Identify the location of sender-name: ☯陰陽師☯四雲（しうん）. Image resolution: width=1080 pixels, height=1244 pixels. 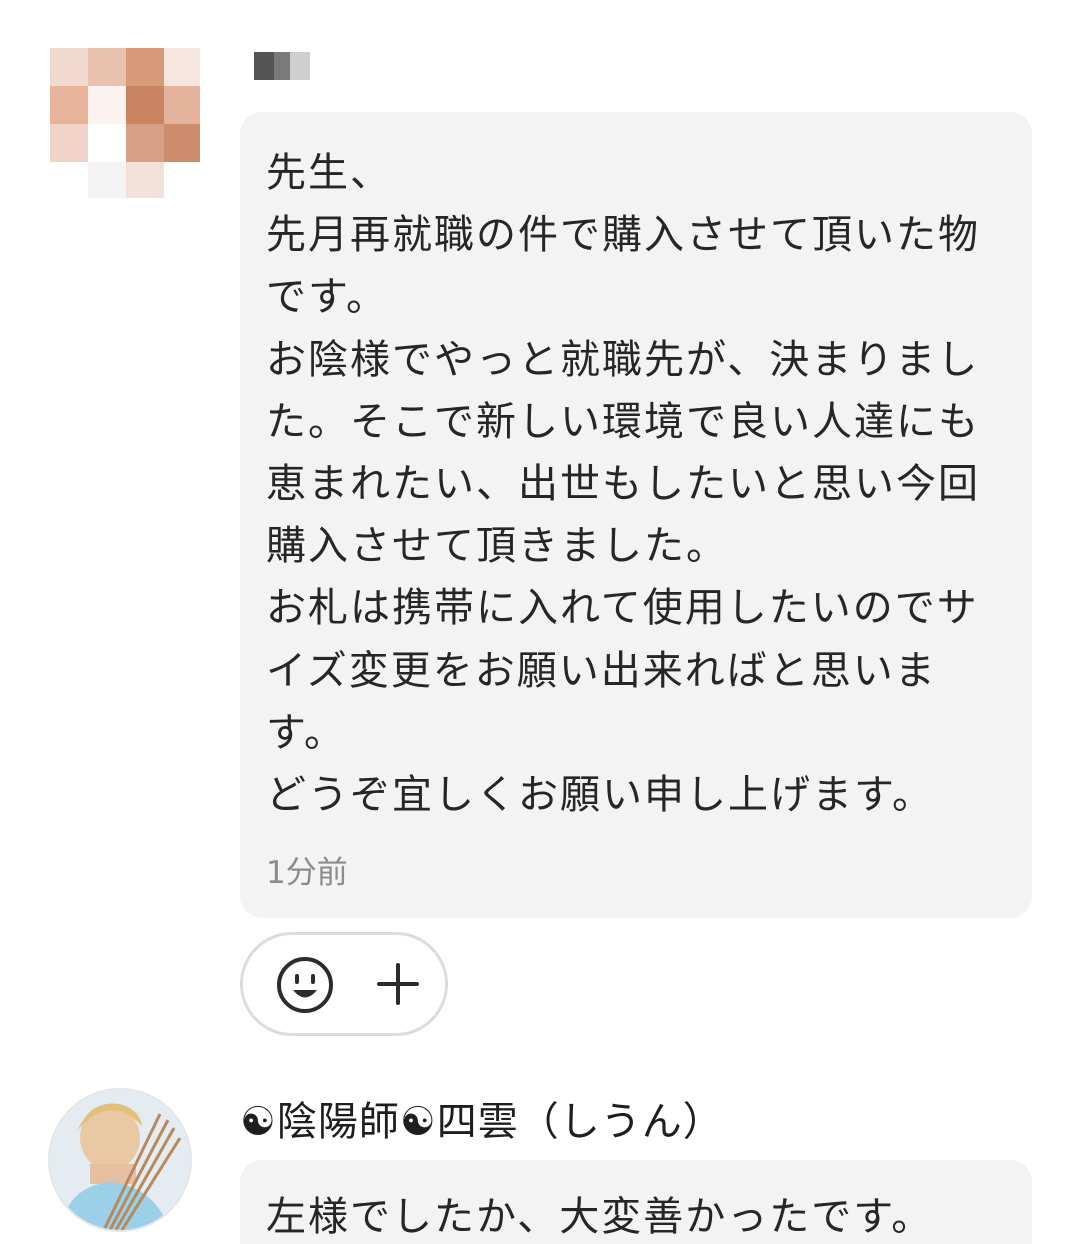
(482, 1122).